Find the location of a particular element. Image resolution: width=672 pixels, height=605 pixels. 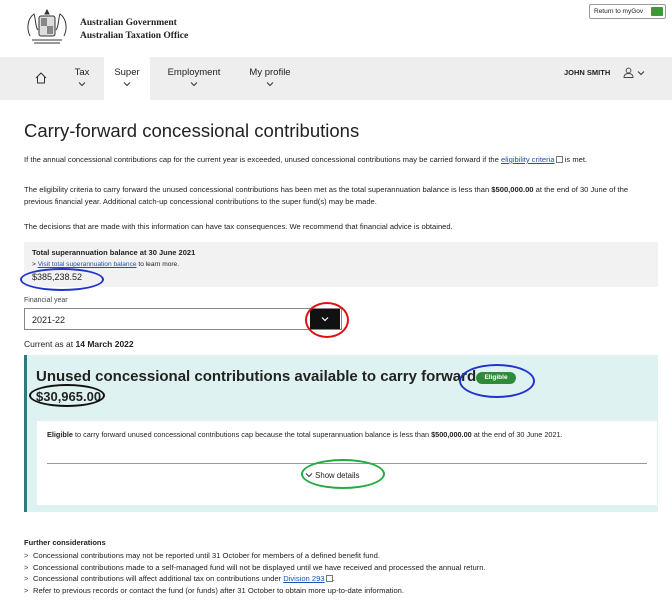

eligible-word: Eligible is located at coordinates (60, 434).